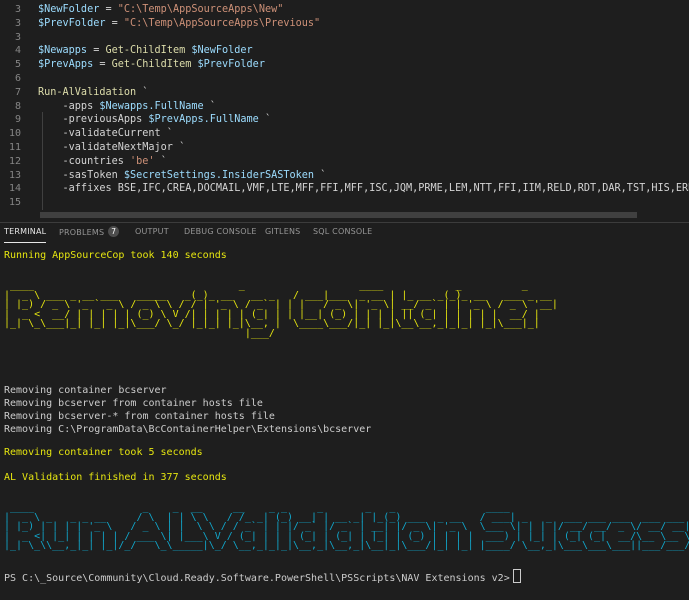 The image size is (689, 600). I want to click on code-line: 3, so click(344, 38).